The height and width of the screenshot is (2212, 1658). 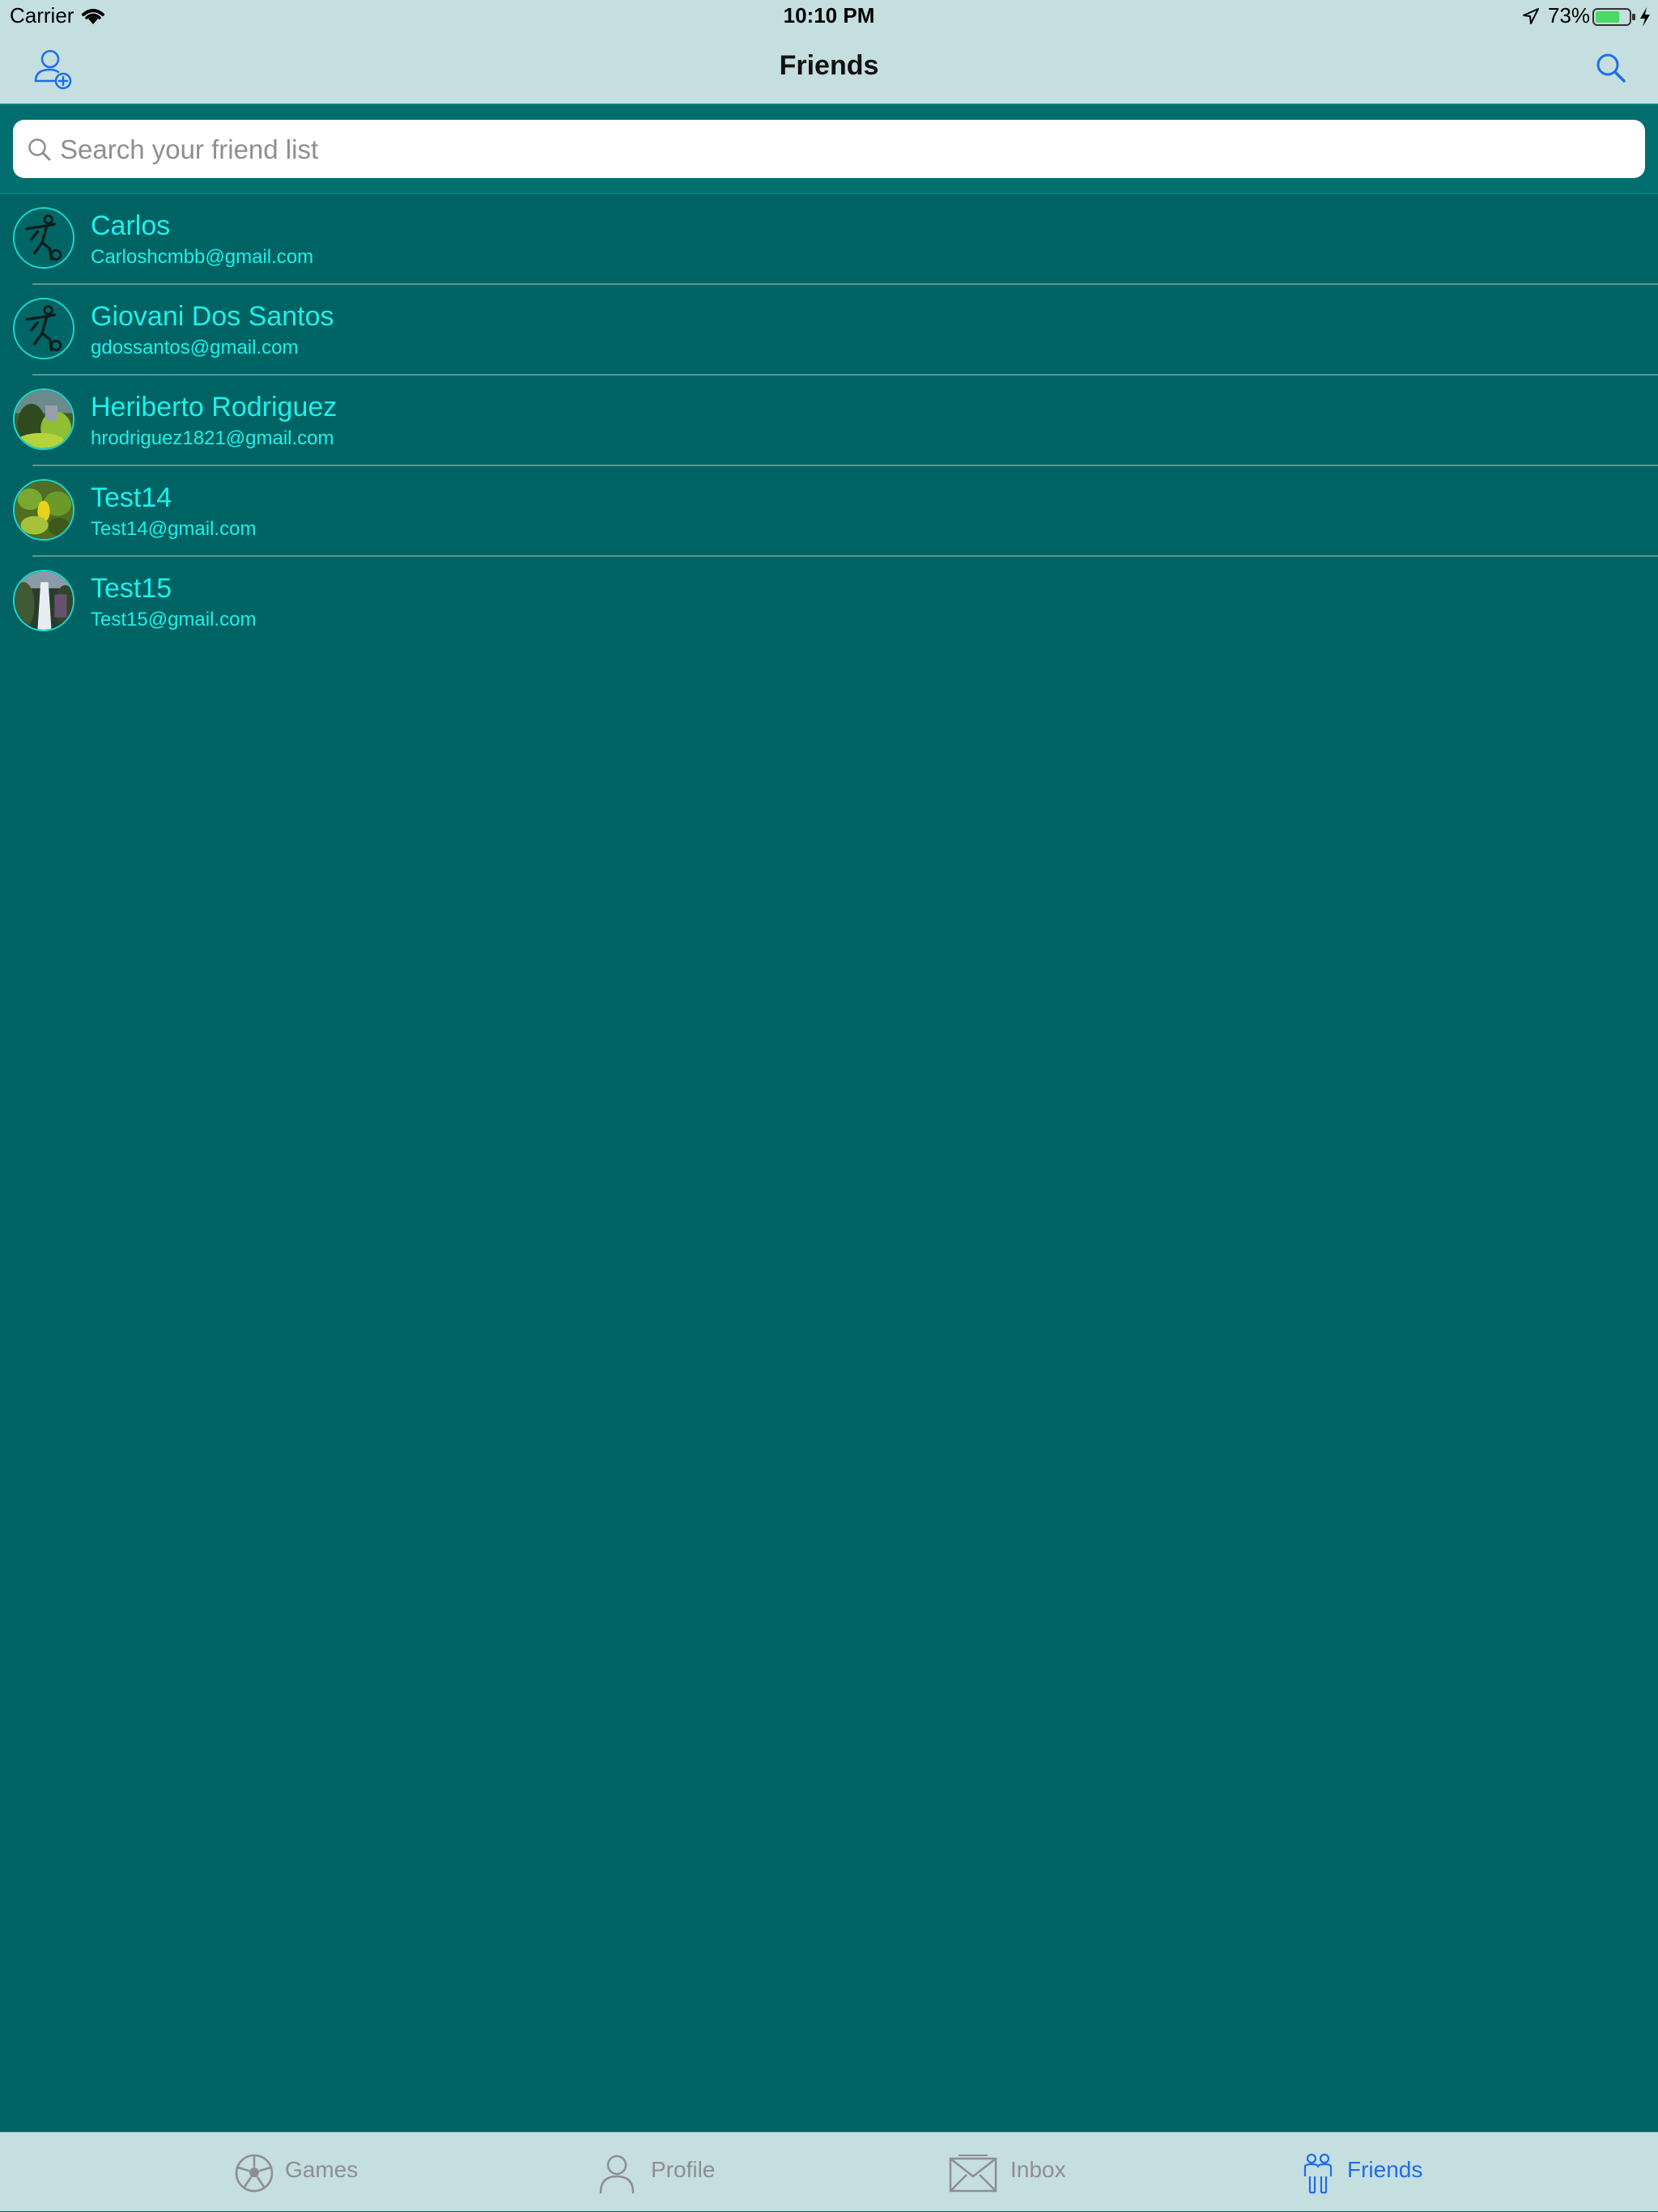 What do you see at coordinates (131, 225) in the screenshot?
I see `friend-name: Carlos` at bounding box center [131, 225].